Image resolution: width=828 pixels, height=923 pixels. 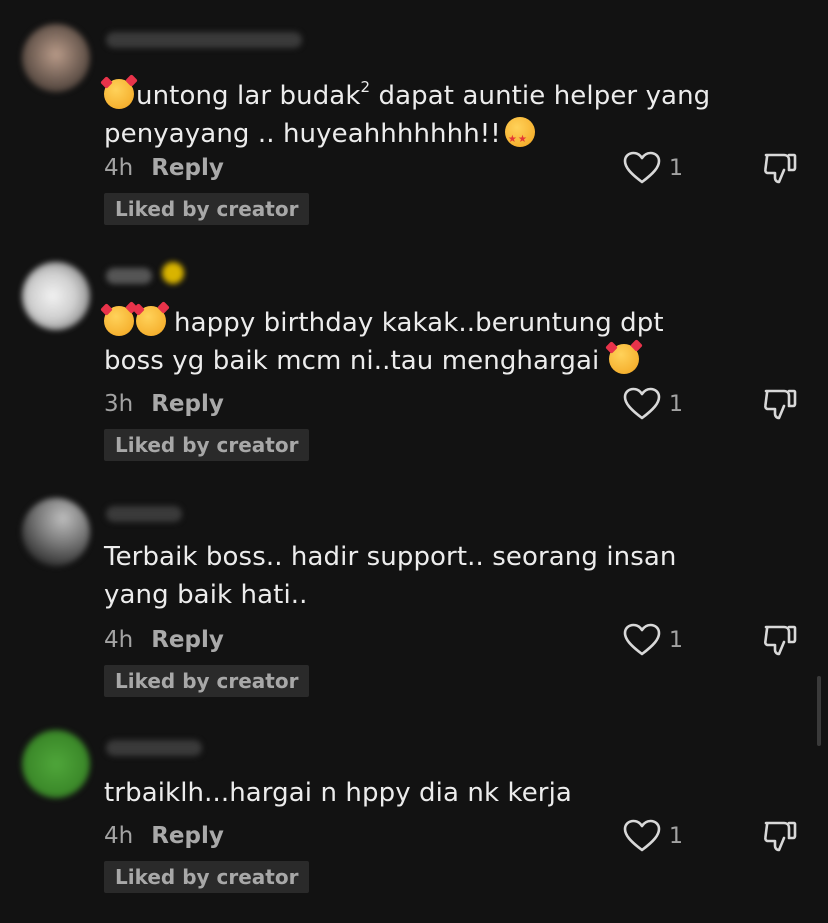 I want to click on timestamp: 3h, so click(x=119, y=404).